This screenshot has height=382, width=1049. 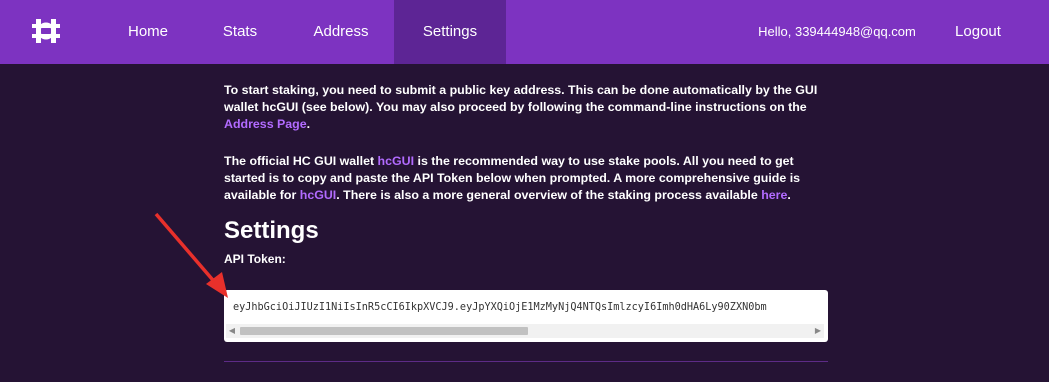 What do you see at coordinates (308, 124) in the screenshot?
I see `intro-end: .` at bounding box center [308, 124].